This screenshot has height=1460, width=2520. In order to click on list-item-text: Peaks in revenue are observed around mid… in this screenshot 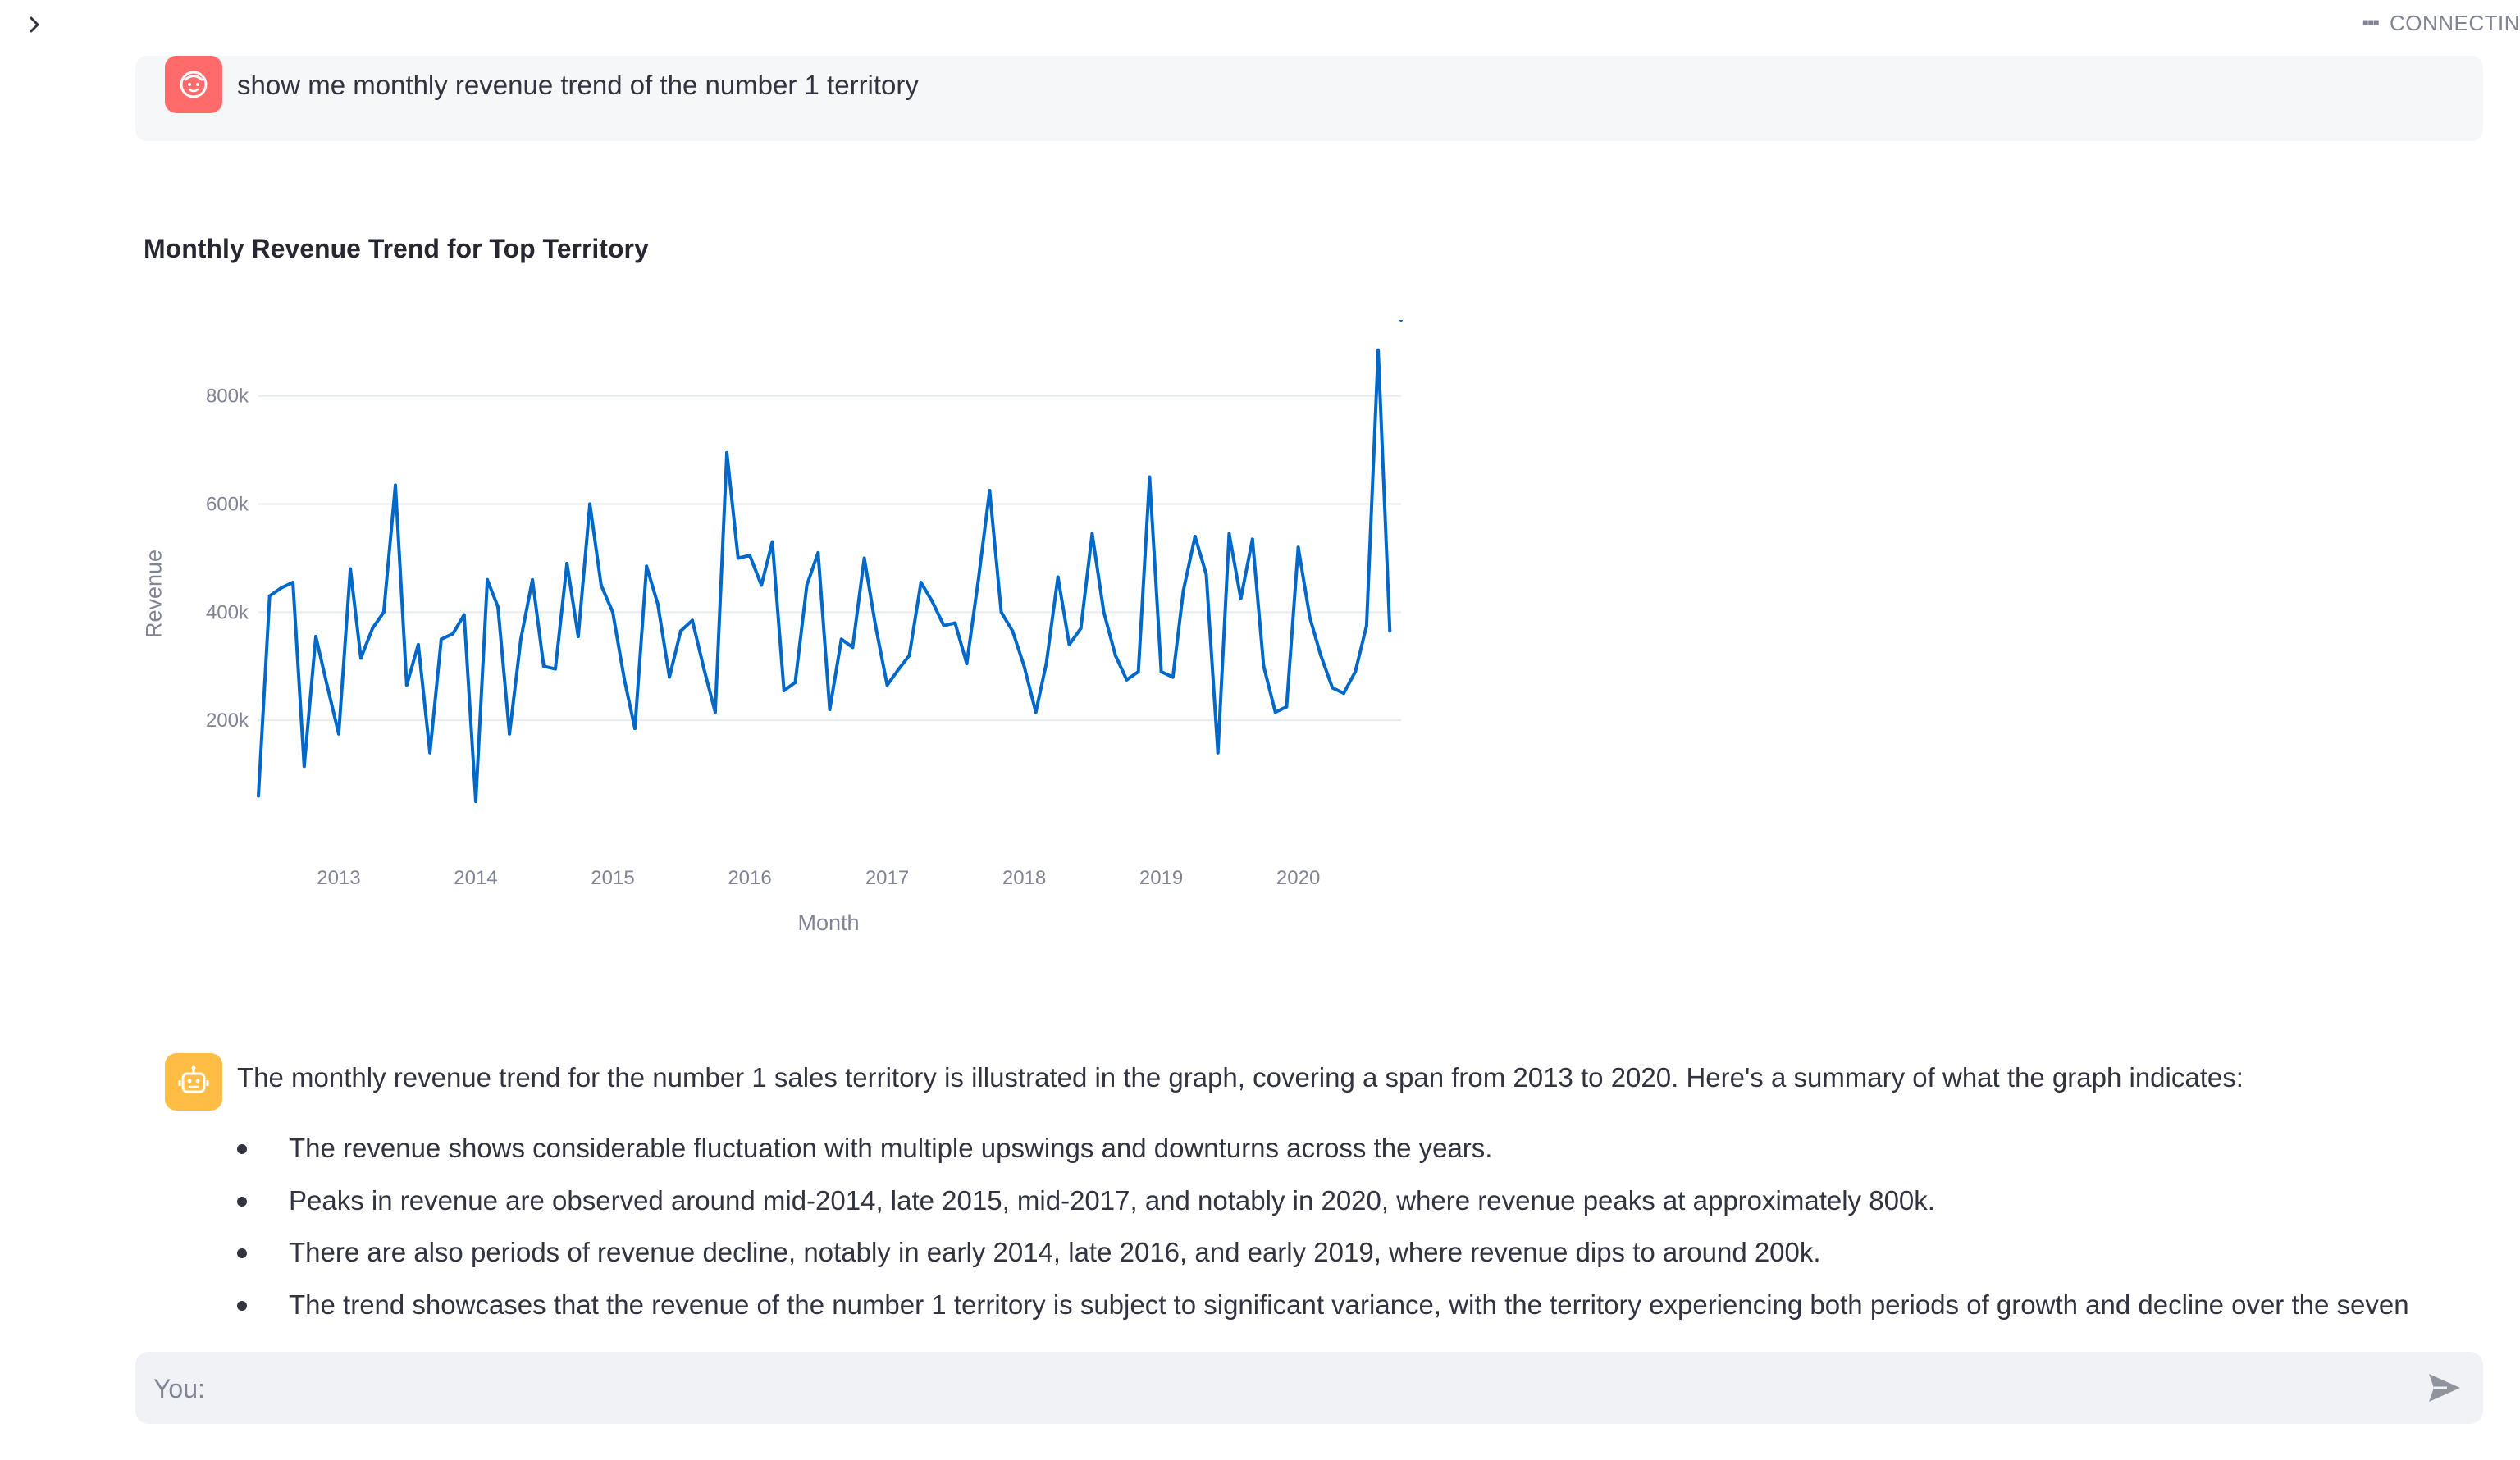, I will do `click(1112, 1200)`.